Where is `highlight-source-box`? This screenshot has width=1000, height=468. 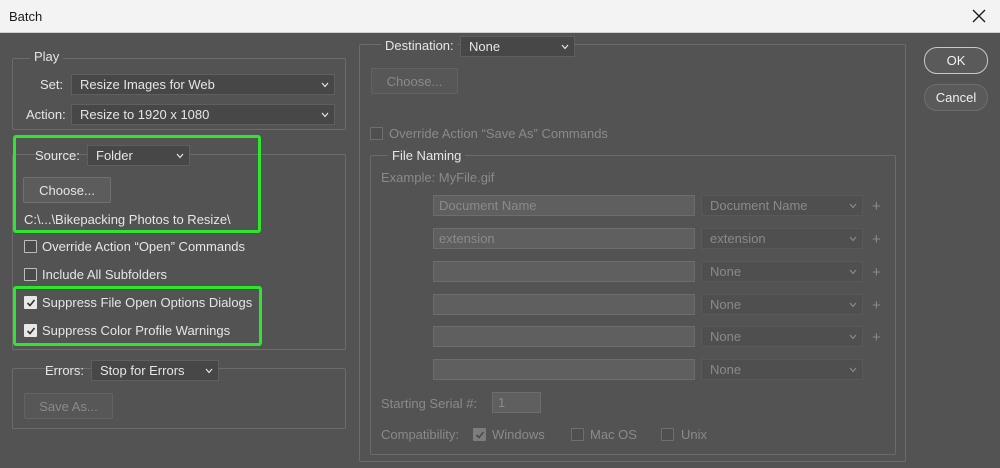 highlight-source-box is located at coordinates (137, 184).